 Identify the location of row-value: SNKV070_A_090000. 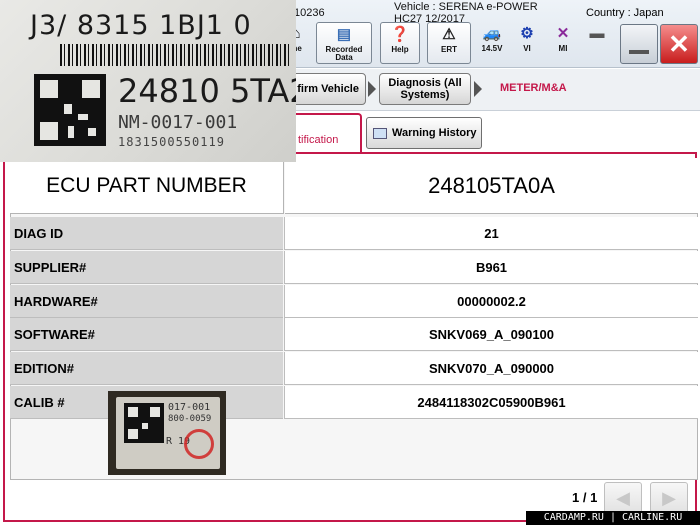
(491, 368).